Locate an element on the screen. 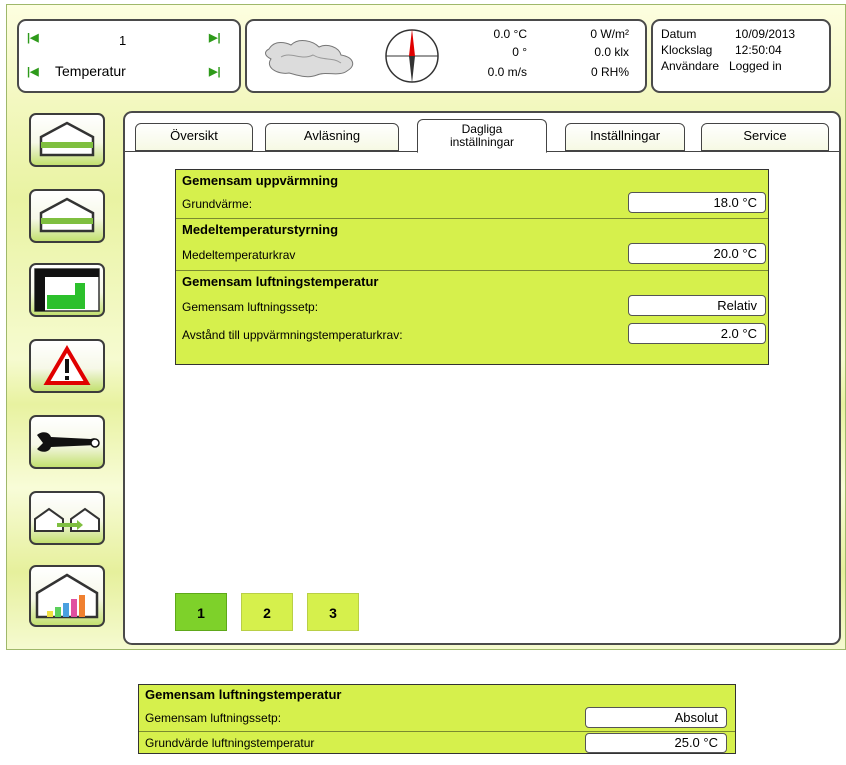  tab-label: Avläsning is located at coordinates (332, 135).